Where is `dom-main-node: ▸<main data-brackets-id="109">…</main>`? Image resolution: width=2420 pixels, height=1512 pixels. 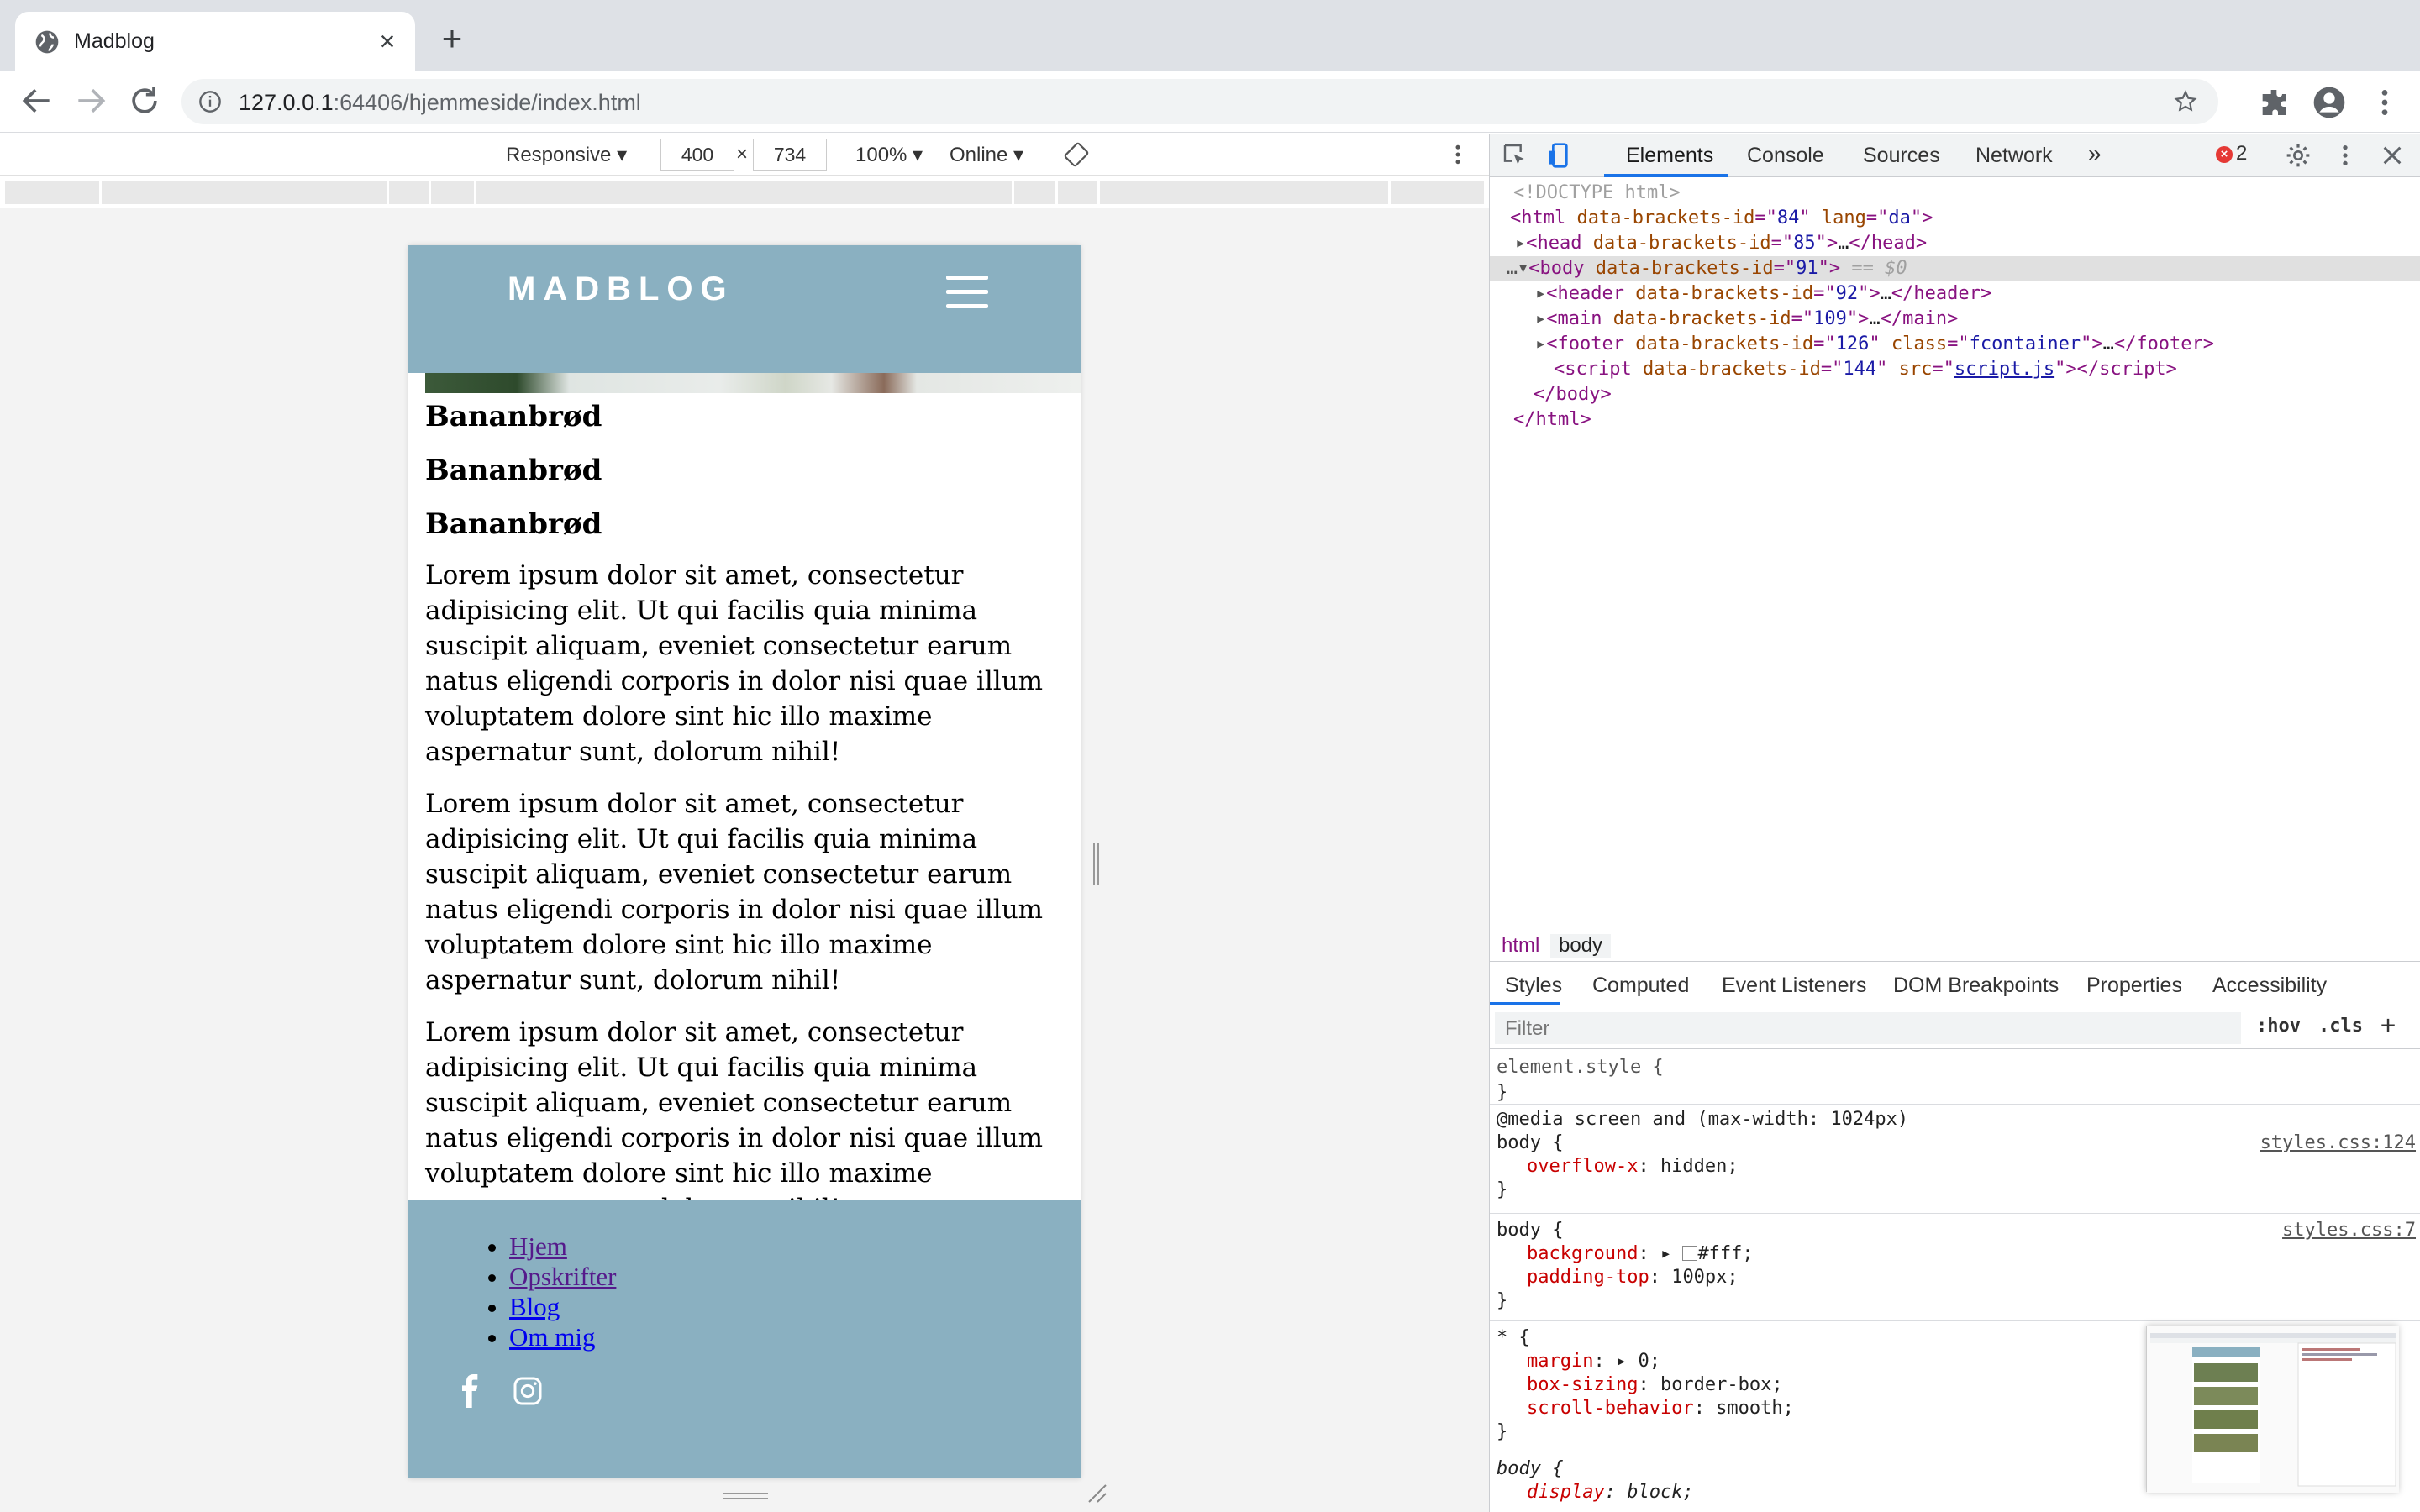 dom-main-node: ▸<main data-brackets-id="109">…</main> is located at coordinates (1978, 319).